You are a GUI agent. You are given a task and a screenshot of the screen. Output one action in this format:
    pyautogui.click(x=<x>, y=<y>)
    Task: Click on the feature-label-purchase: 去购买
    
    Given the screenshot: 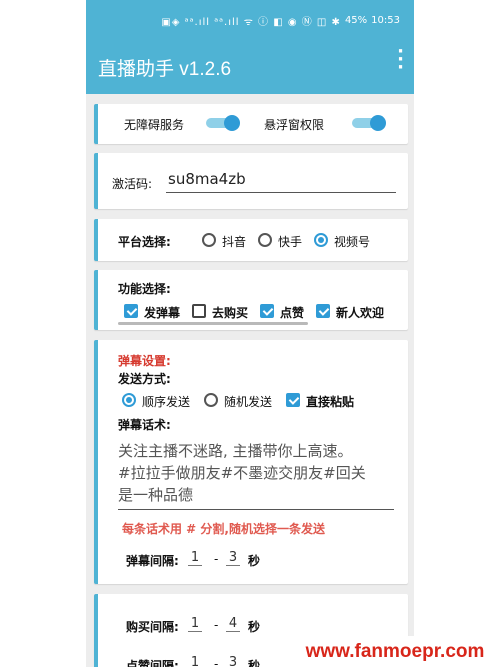 What is the action you would take?
    pyautogui.click(x=230, y=313)
    